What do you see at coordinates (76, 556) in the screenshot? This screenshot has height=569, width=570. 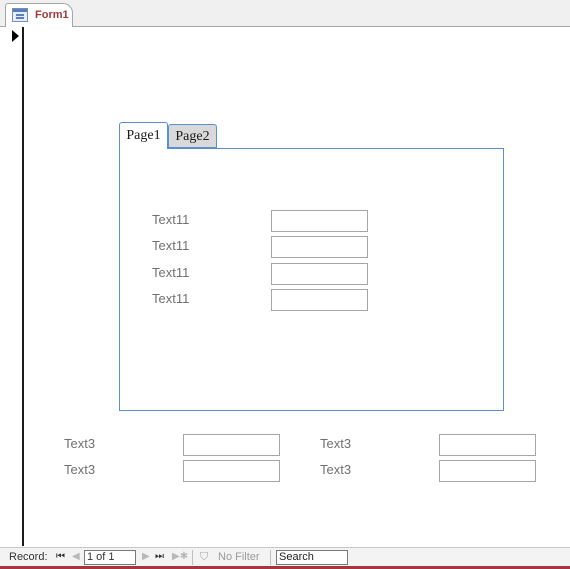 I see `previous-record-icon: ◀` at bounding box center [76, 556].